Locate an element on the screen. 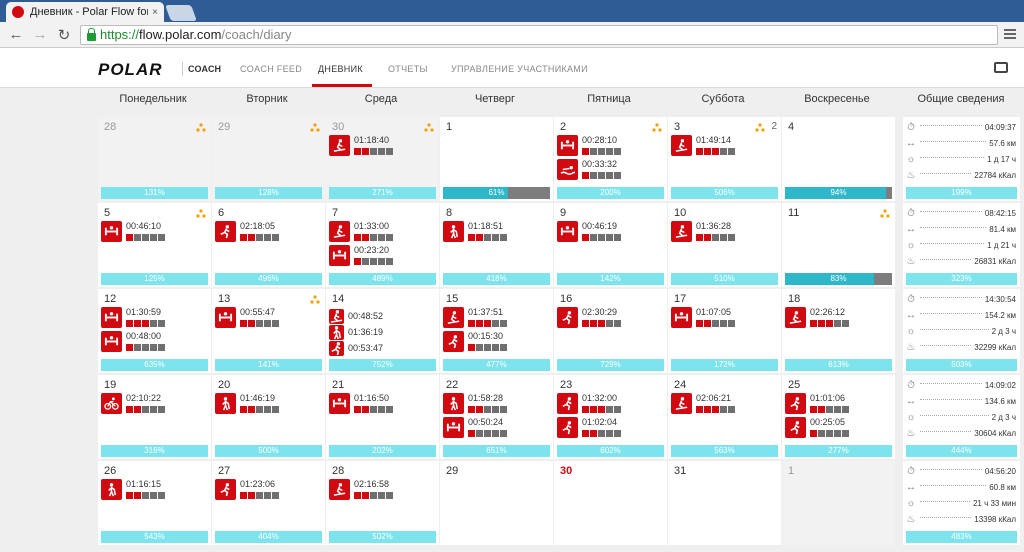 Image resolution: width=1024 pixels, height=552 pixels. day-cell: 15 01:37:51 00:15:30 477% is located at coordinates (496, 331).